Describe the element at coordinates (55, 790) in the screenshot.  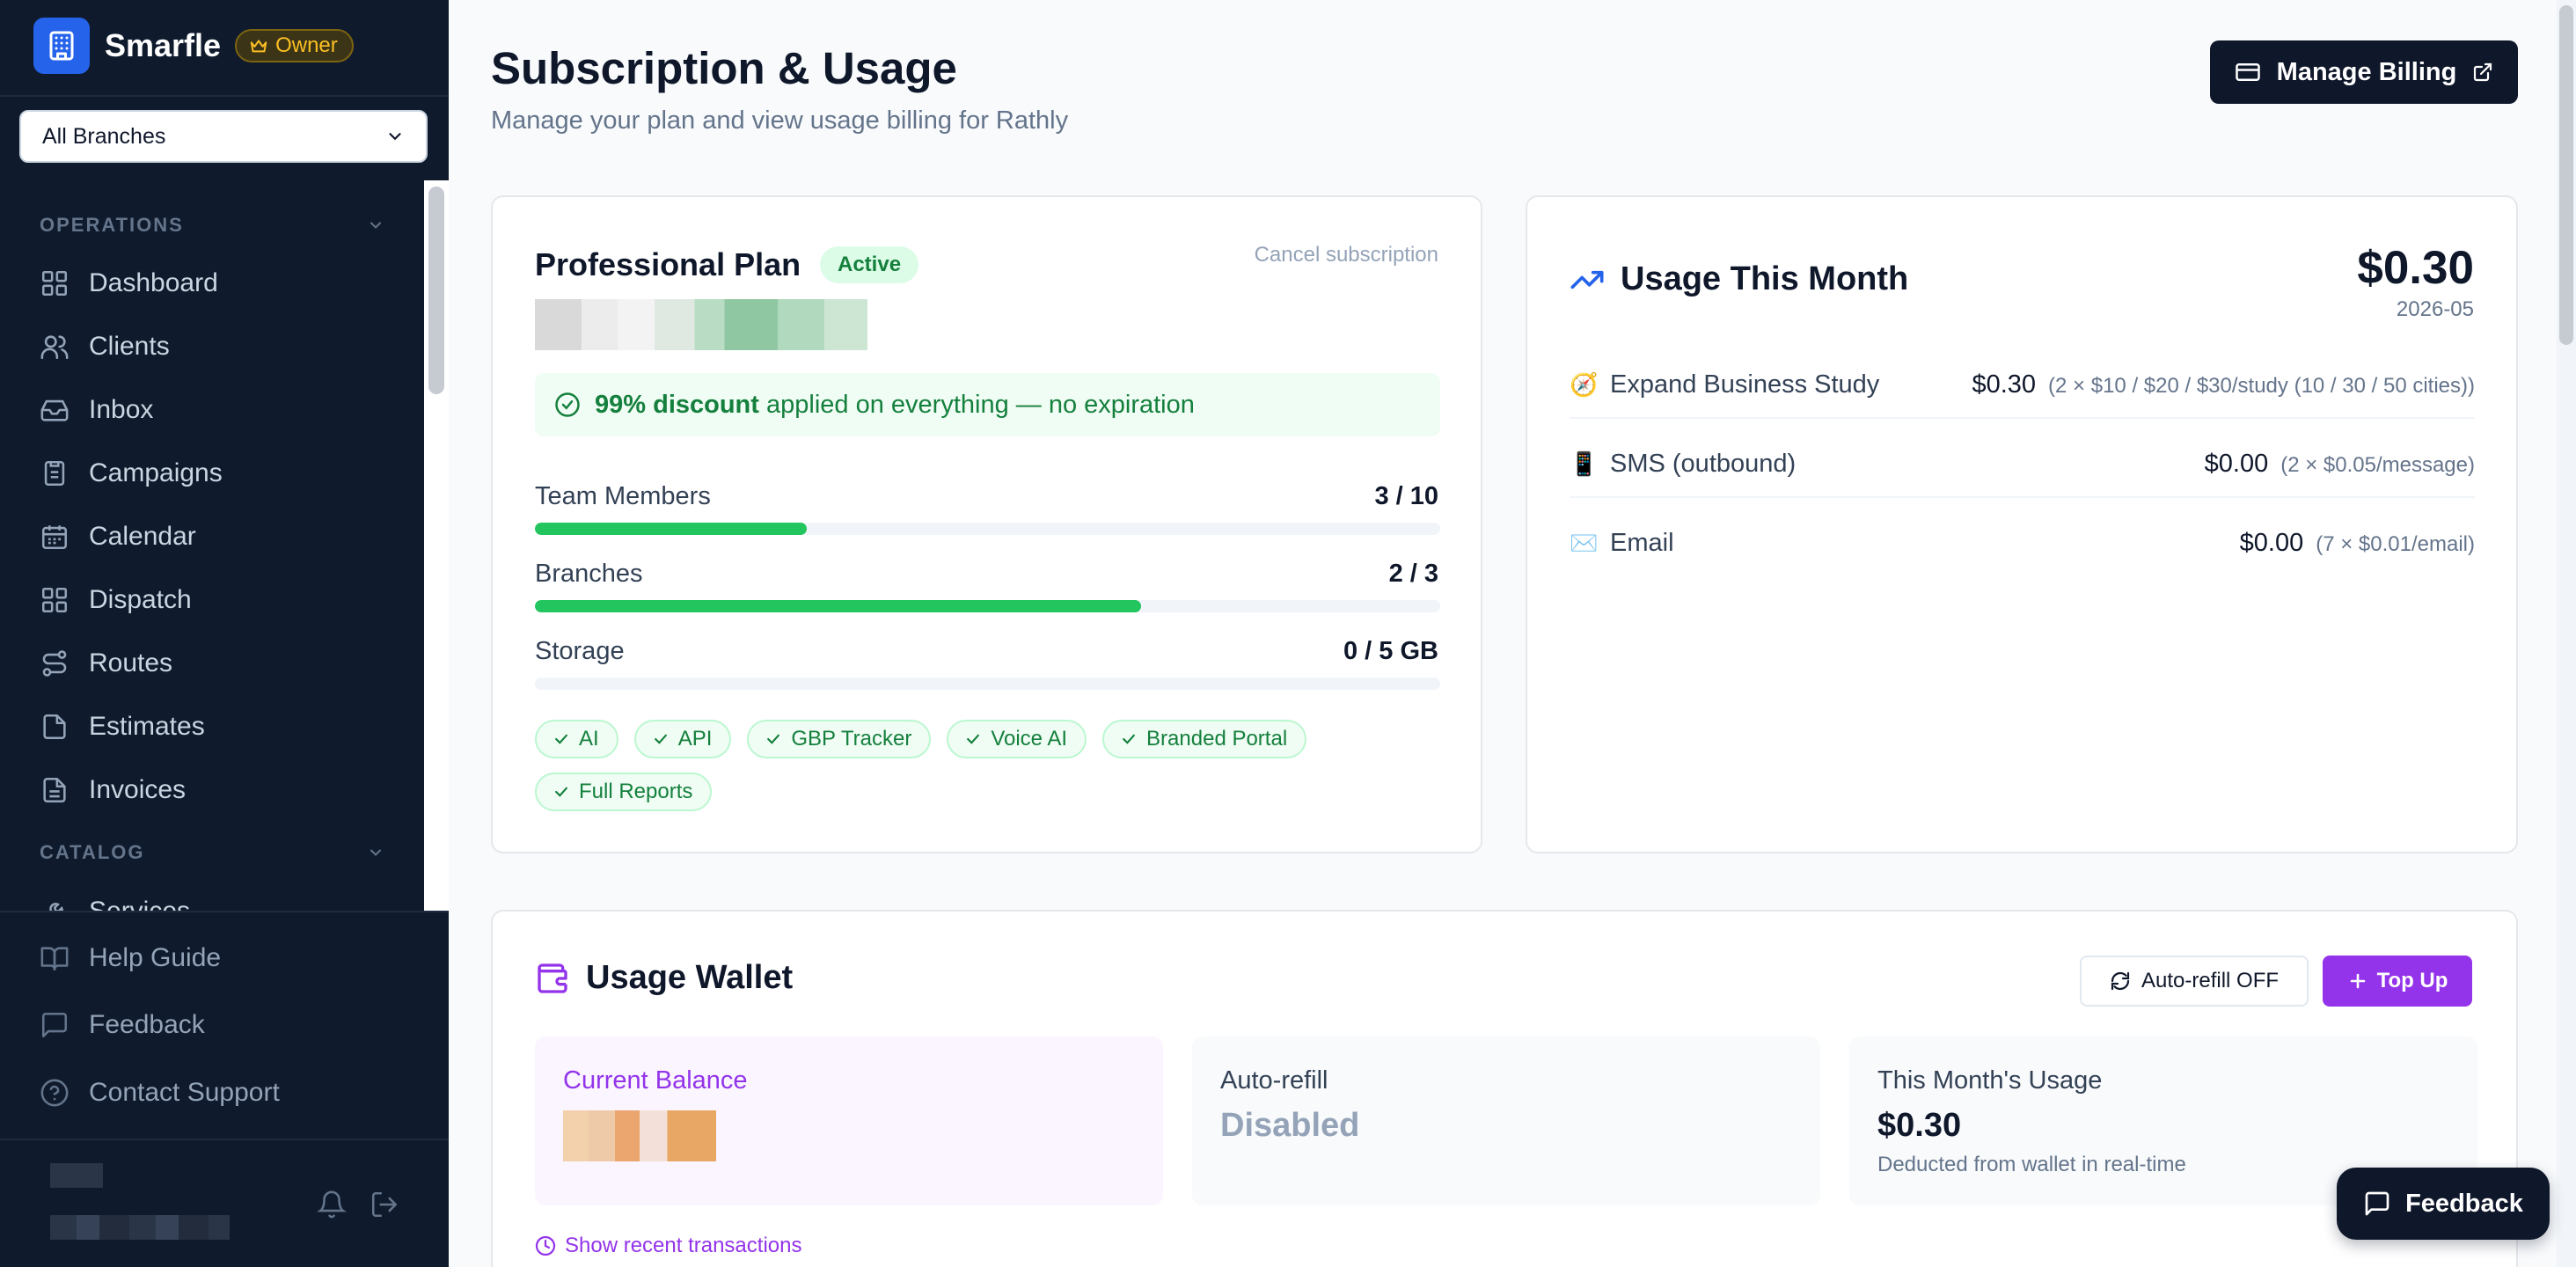
I see `invoices-icon` at that location.